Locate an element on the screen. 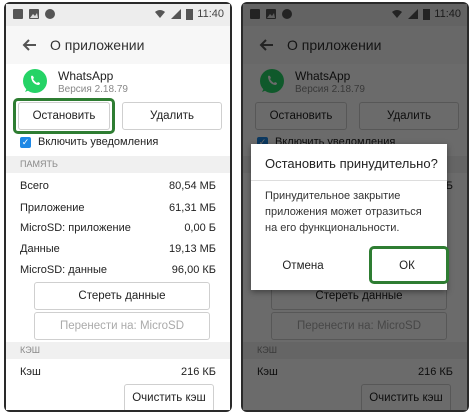 This screenshot has width=474, height=417. memory-row: Данные 19,13 МБ is located at coordinates (118, 252).